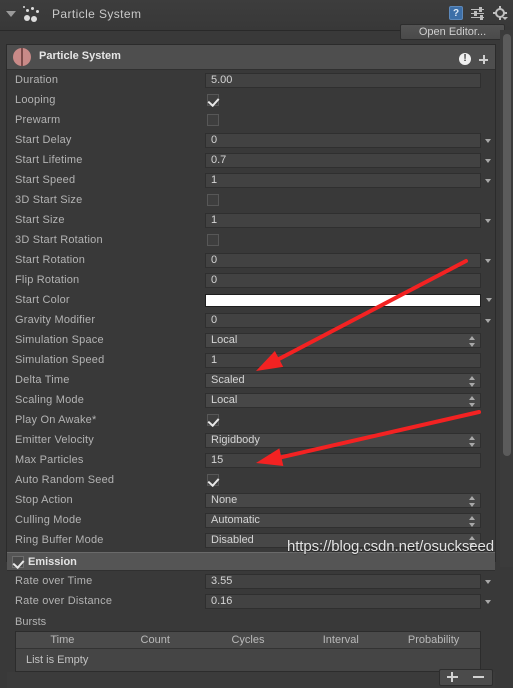 The width and height of the screenshot is (513, 688). Describe the element at coordinates (49, 200) in the screenshot. I see `property-label: 3D Start Size` at that location.